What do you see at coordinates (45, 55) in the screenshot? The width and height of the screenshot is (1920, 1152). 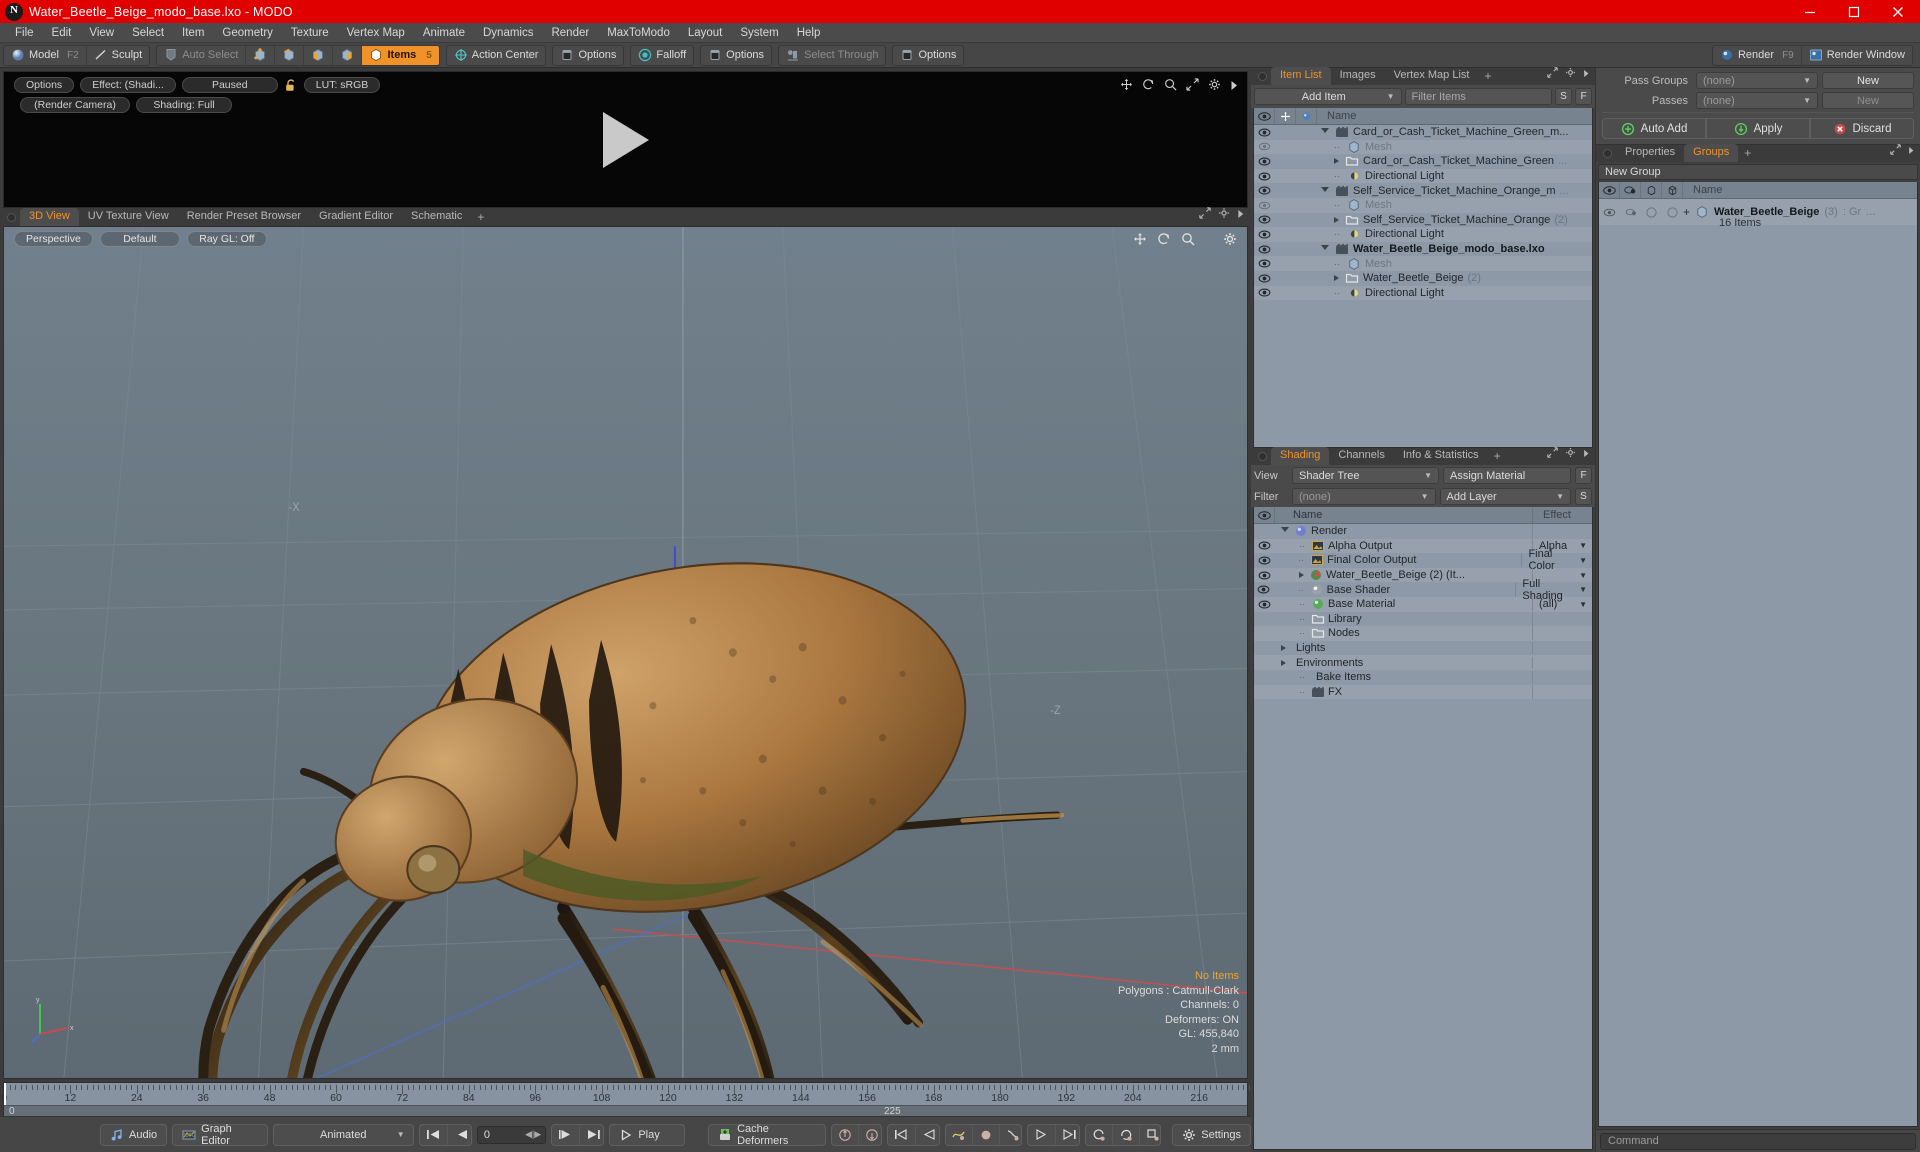 I see `model-mode-button: Model F2` at bounding box center [45, 55].